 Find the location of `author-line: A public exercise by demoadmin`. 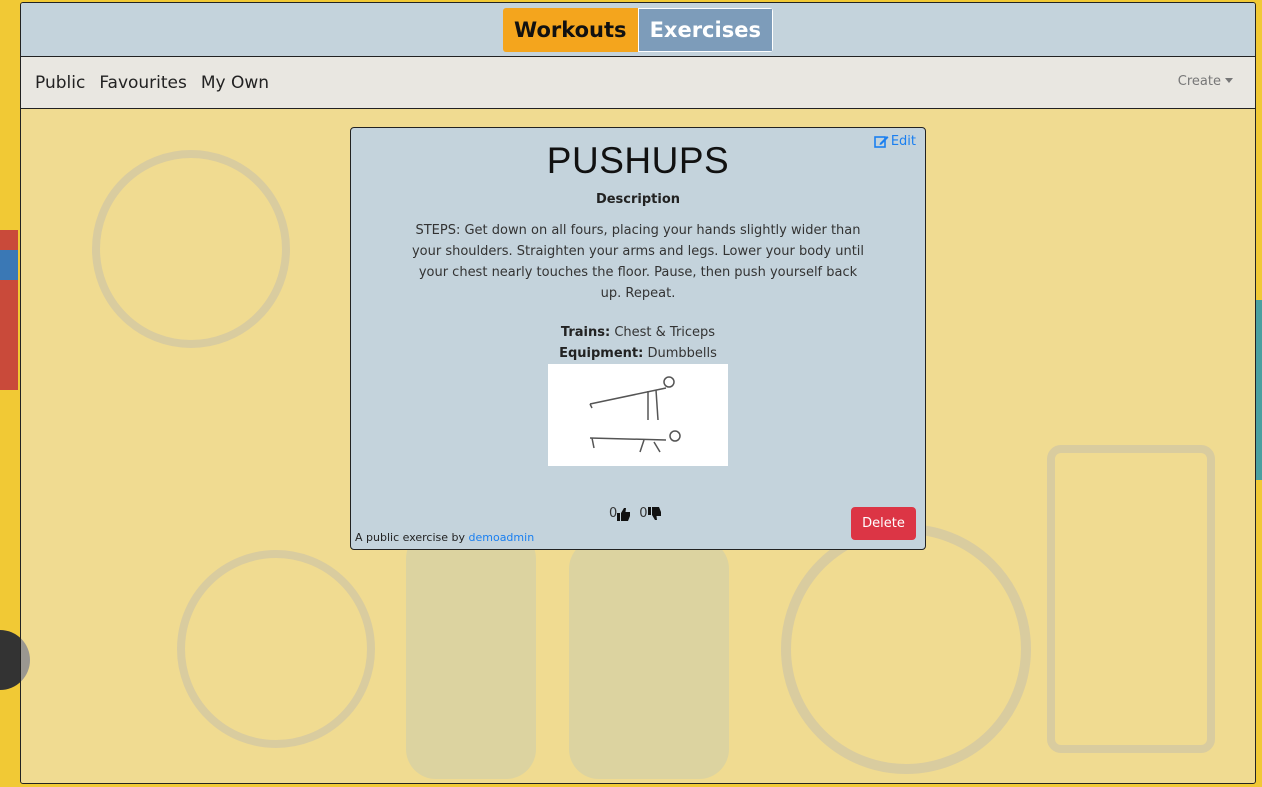

author-line: A public exercise by demoadmin is located at coordinates (444, 537).